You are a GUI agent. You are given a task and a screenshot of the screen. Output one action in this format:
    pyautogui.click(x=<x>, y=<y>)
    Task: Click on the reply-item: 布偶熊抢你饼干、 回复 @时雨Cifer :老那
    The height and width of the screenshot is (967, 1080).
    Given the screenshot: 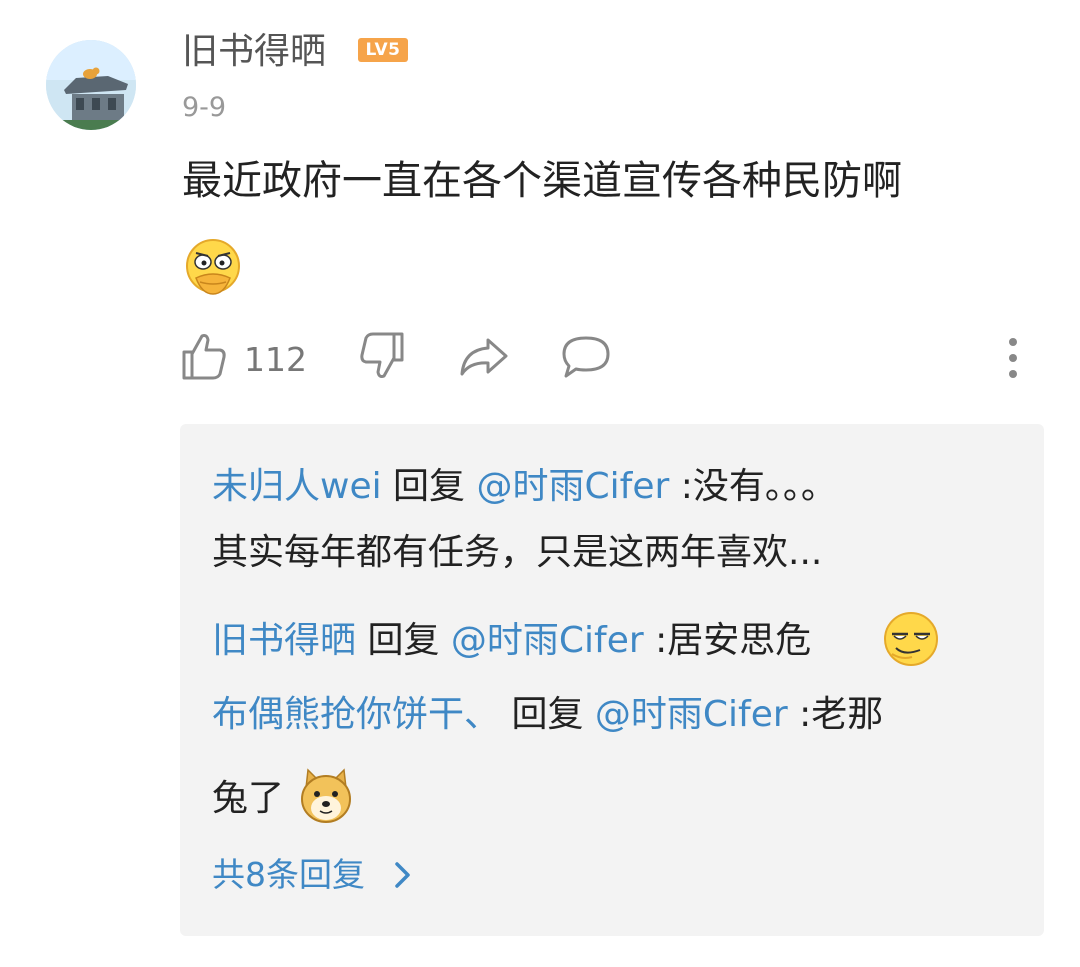 What is the action you would take?
    pyautogui.click(x=547, y=715)
    